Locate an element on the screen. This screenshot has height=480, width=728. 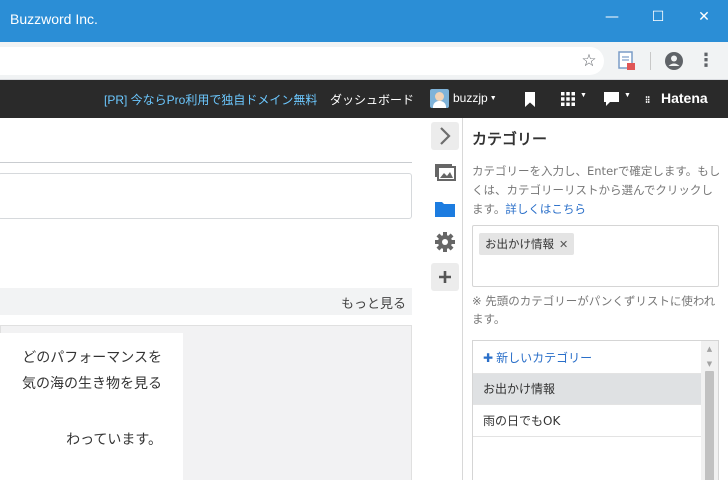
list-item: 雨の日でもOK is located at coordinates (587, 421).